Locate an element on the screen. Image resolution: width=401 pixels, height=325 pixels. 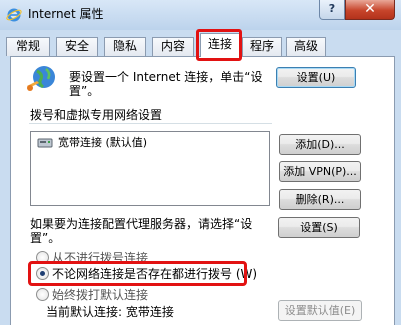
tab-security: 安全 is located at coordinates (77, 46).